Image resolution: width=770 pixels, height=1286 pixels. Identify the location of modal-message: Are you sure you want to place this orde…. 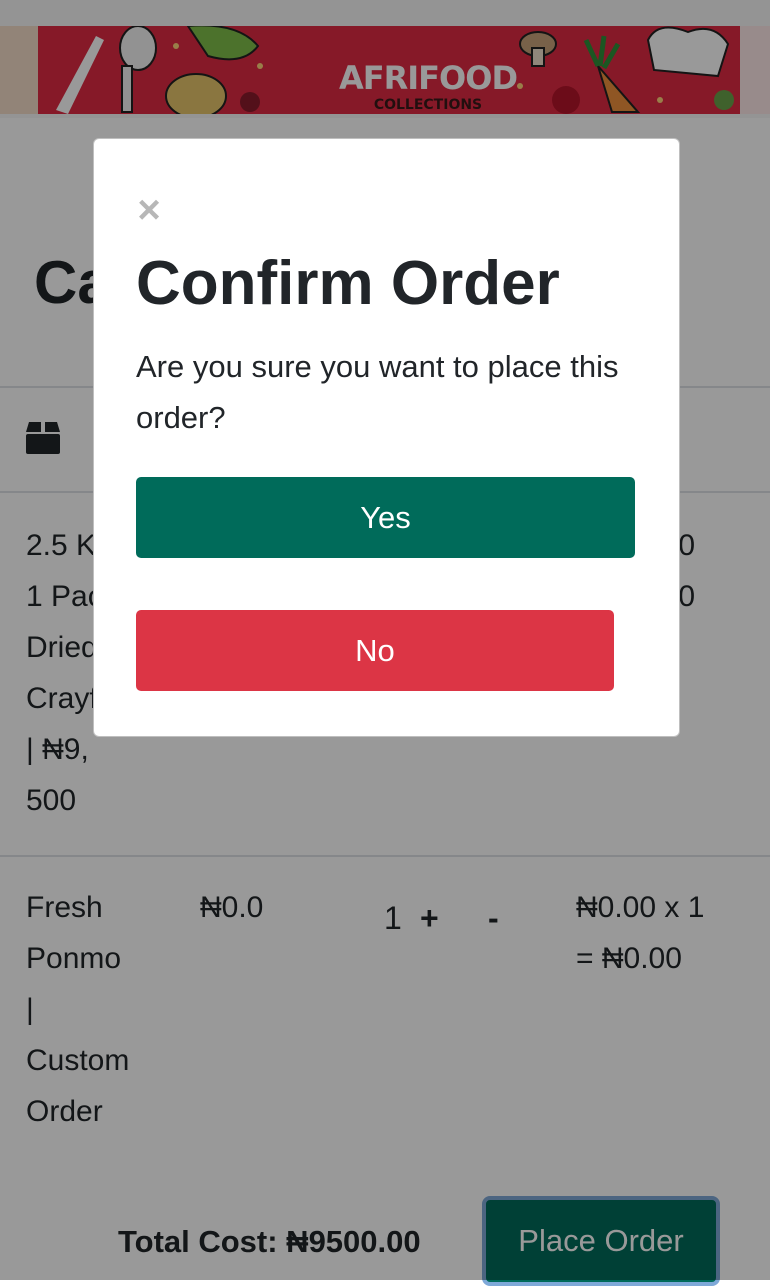
(377, 392).